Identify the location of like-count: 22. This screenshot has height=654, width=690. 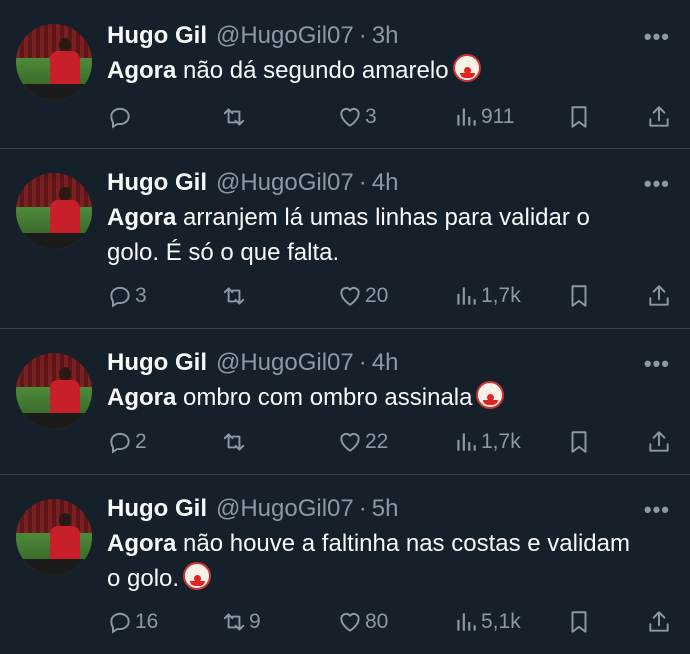
(377, 441).